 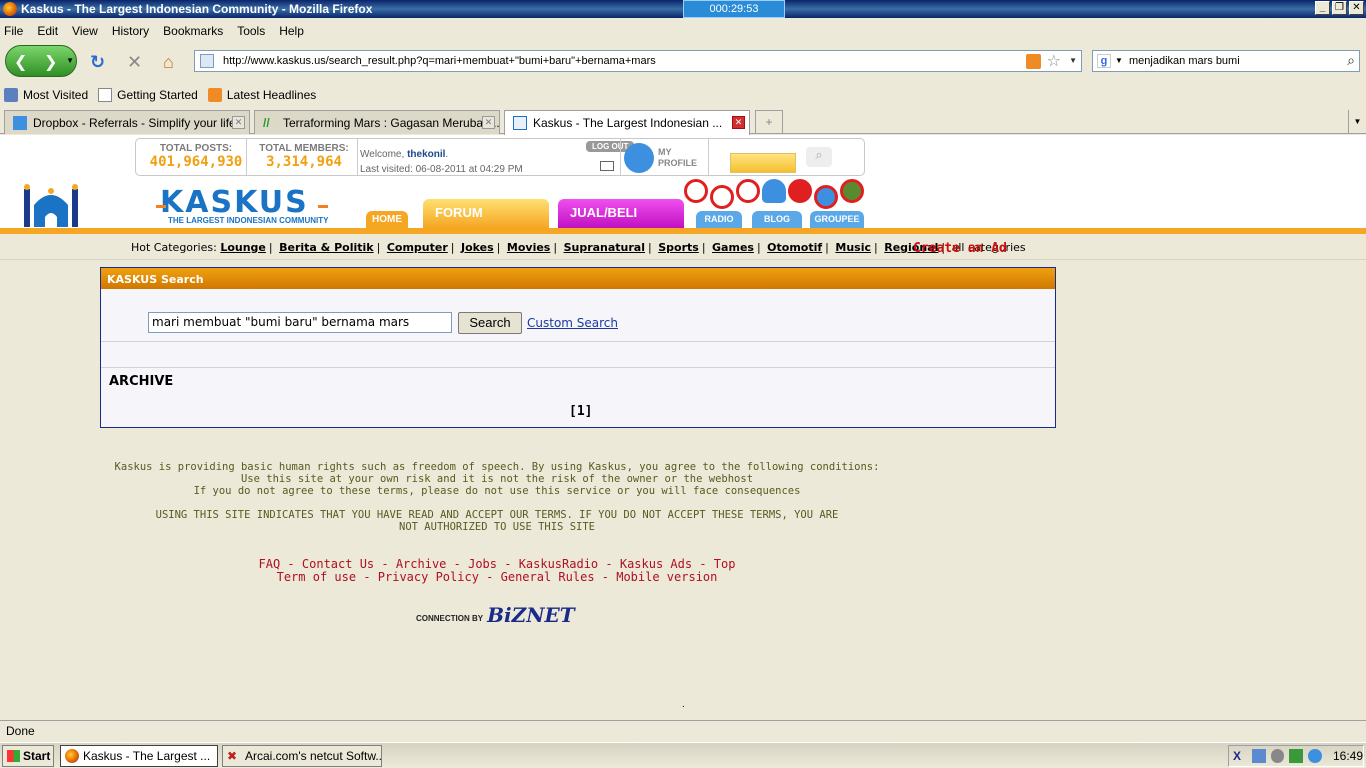 What do you see at coordinates (10, 9) in the screenshot?
I see `firefox-icon` at bounding box center [10, 9].